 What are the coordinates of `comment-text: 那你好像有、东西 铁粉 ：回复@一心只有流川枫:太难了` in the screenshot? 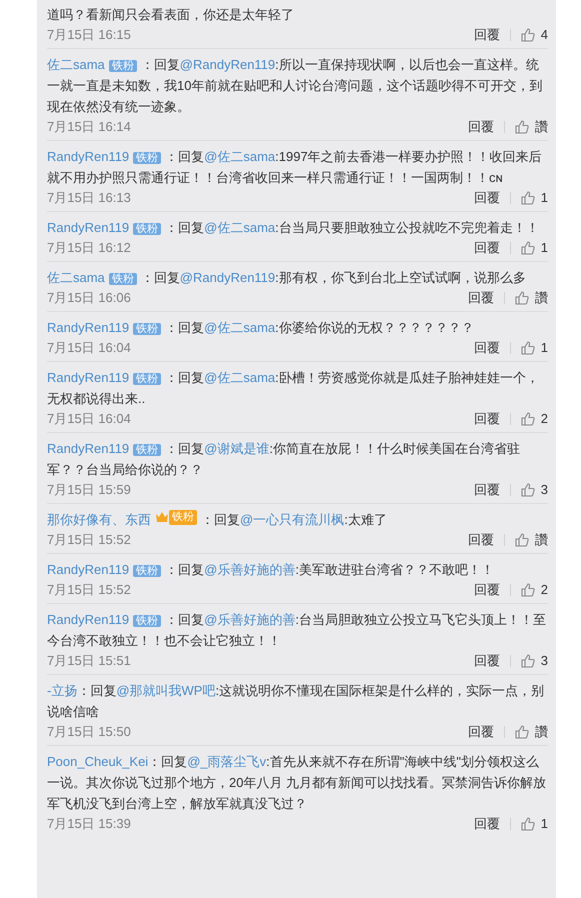 It's located at (217, 519).